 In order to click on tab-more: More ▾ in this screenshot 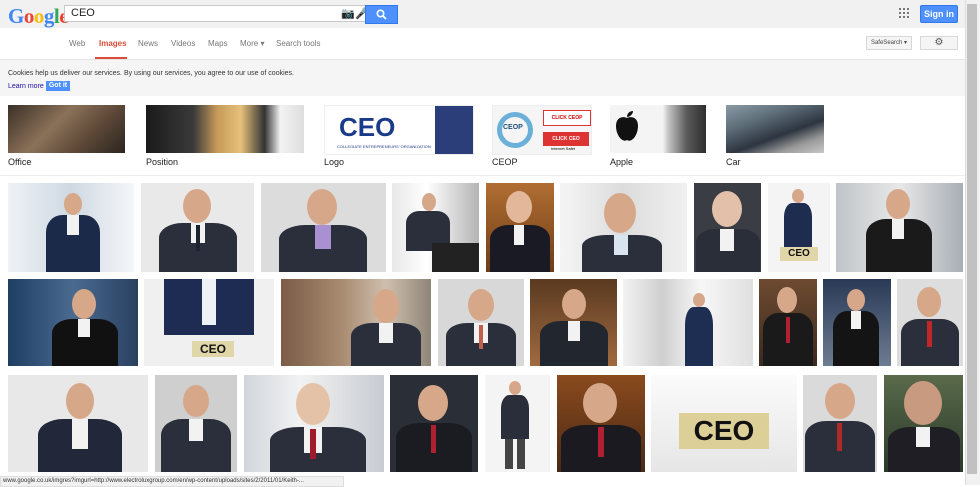, I will do `click(252, 43)`.